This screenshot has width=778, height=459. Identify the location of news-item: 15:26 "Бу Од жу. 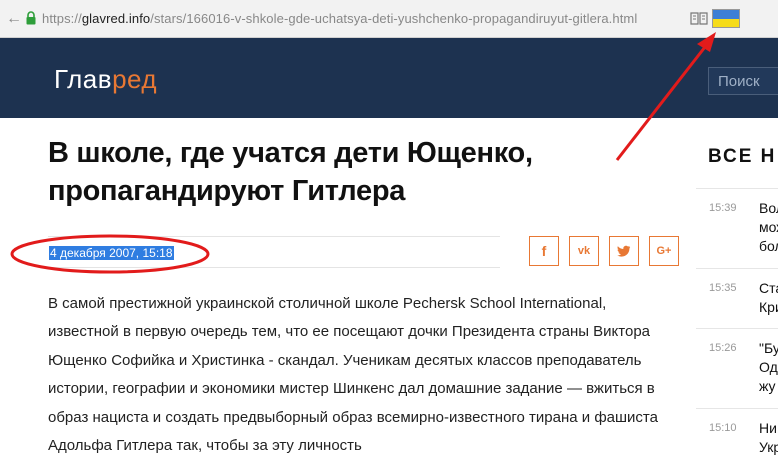
(737, 363).